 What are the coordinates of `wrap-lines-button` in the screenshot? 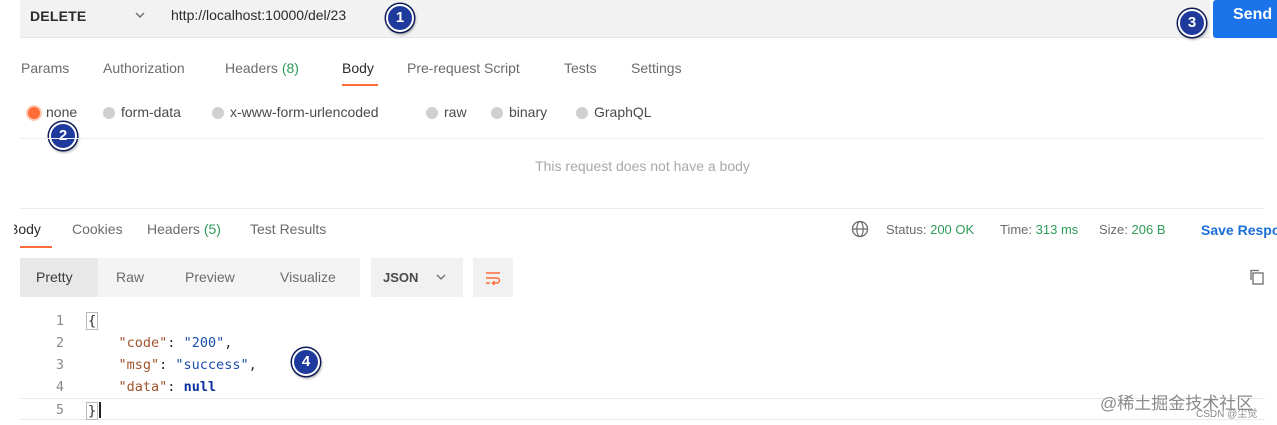 It's located at (493, 277).